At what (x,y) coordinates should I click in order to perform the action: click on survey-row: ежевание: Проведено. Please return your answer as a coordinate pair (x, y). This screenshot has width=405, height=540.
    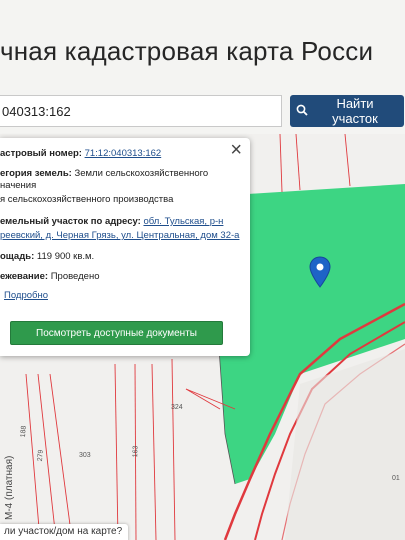
    Looking at the image, I should click on (50, 277).